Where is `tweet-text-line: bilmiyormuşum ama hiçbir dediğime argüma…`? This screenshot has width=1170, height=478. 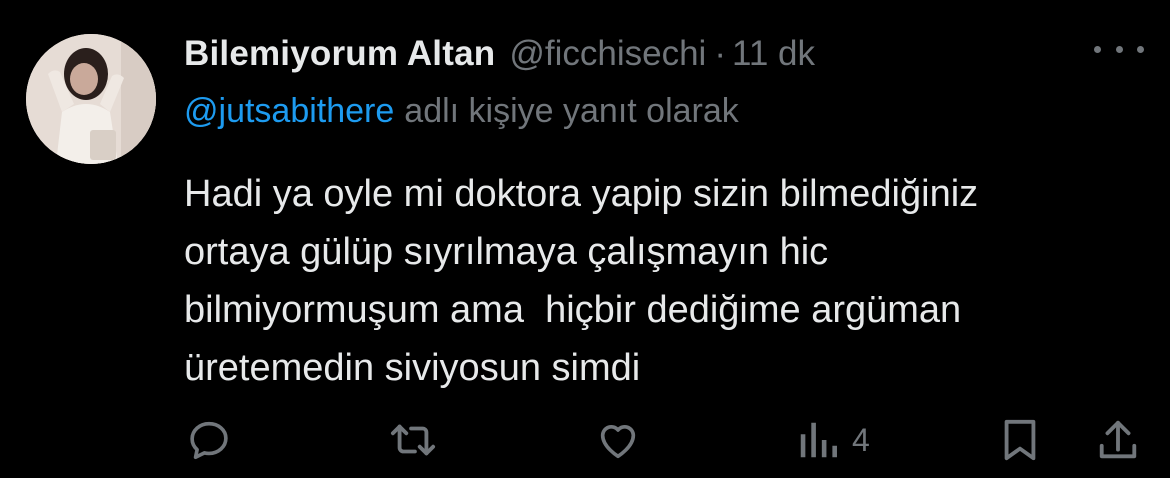
tweet-text-line: bilmiyormuşum ama hiçbir dediğime argüma… is located at coordinates (573, 310).